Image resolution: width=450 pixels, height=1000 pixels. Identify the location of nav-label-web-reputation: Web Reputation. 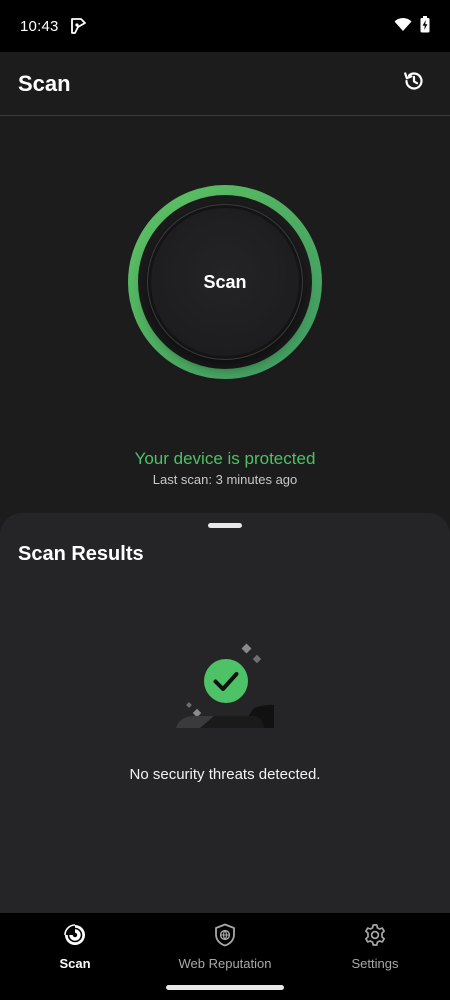
(225, 963).